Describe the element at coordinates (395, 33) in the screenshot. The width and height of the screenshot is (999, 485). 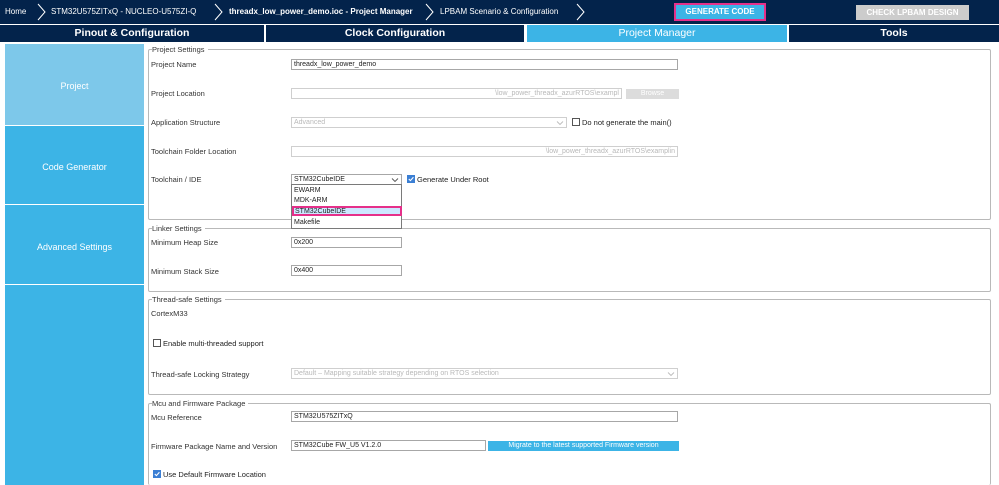
I see `tab-clock-configuration: Clock Configuration` at that location.